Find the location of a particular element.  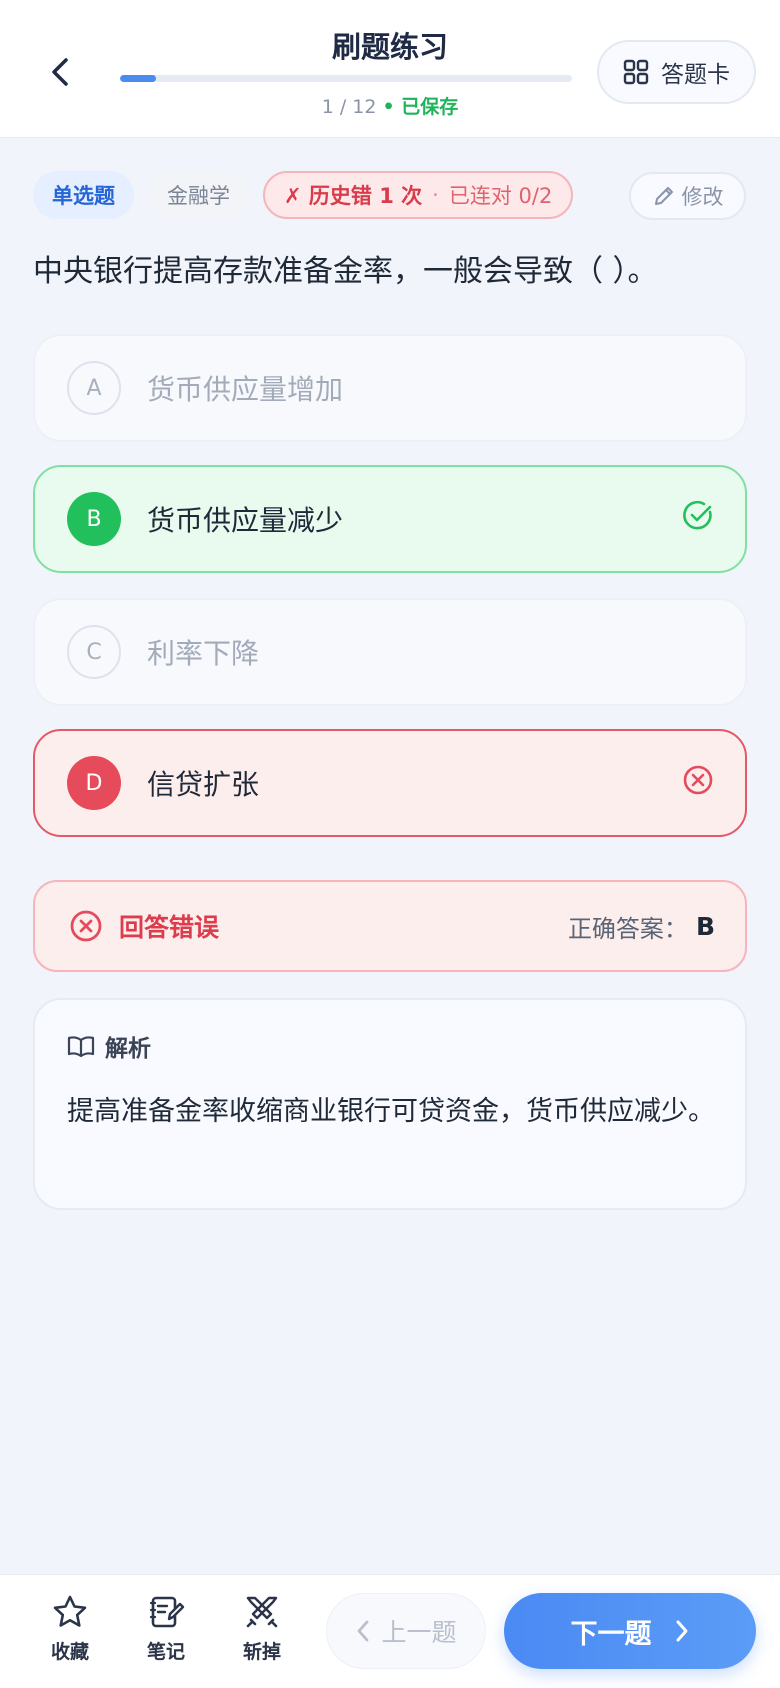

option-letter: C is located at coordinates (94, 652).